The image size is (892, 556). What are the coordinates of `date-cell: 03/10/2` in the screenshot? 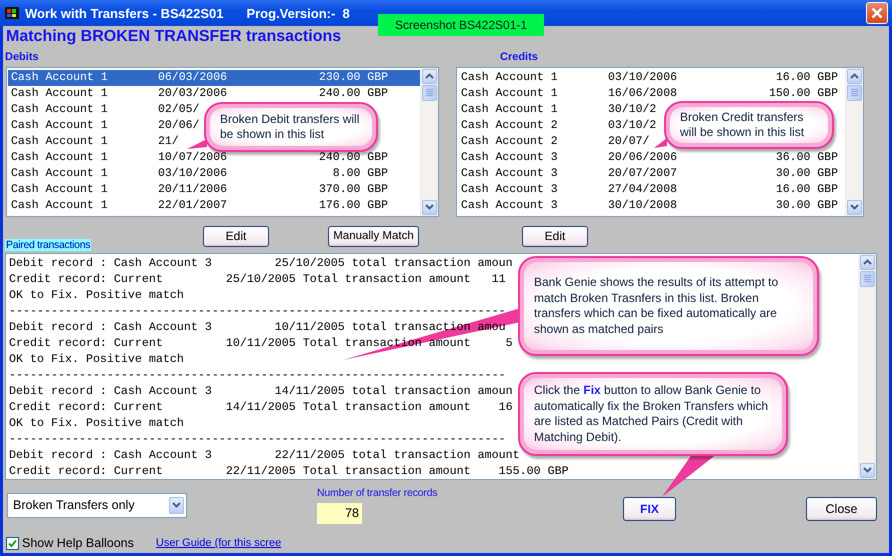 It's located at (632, 126).